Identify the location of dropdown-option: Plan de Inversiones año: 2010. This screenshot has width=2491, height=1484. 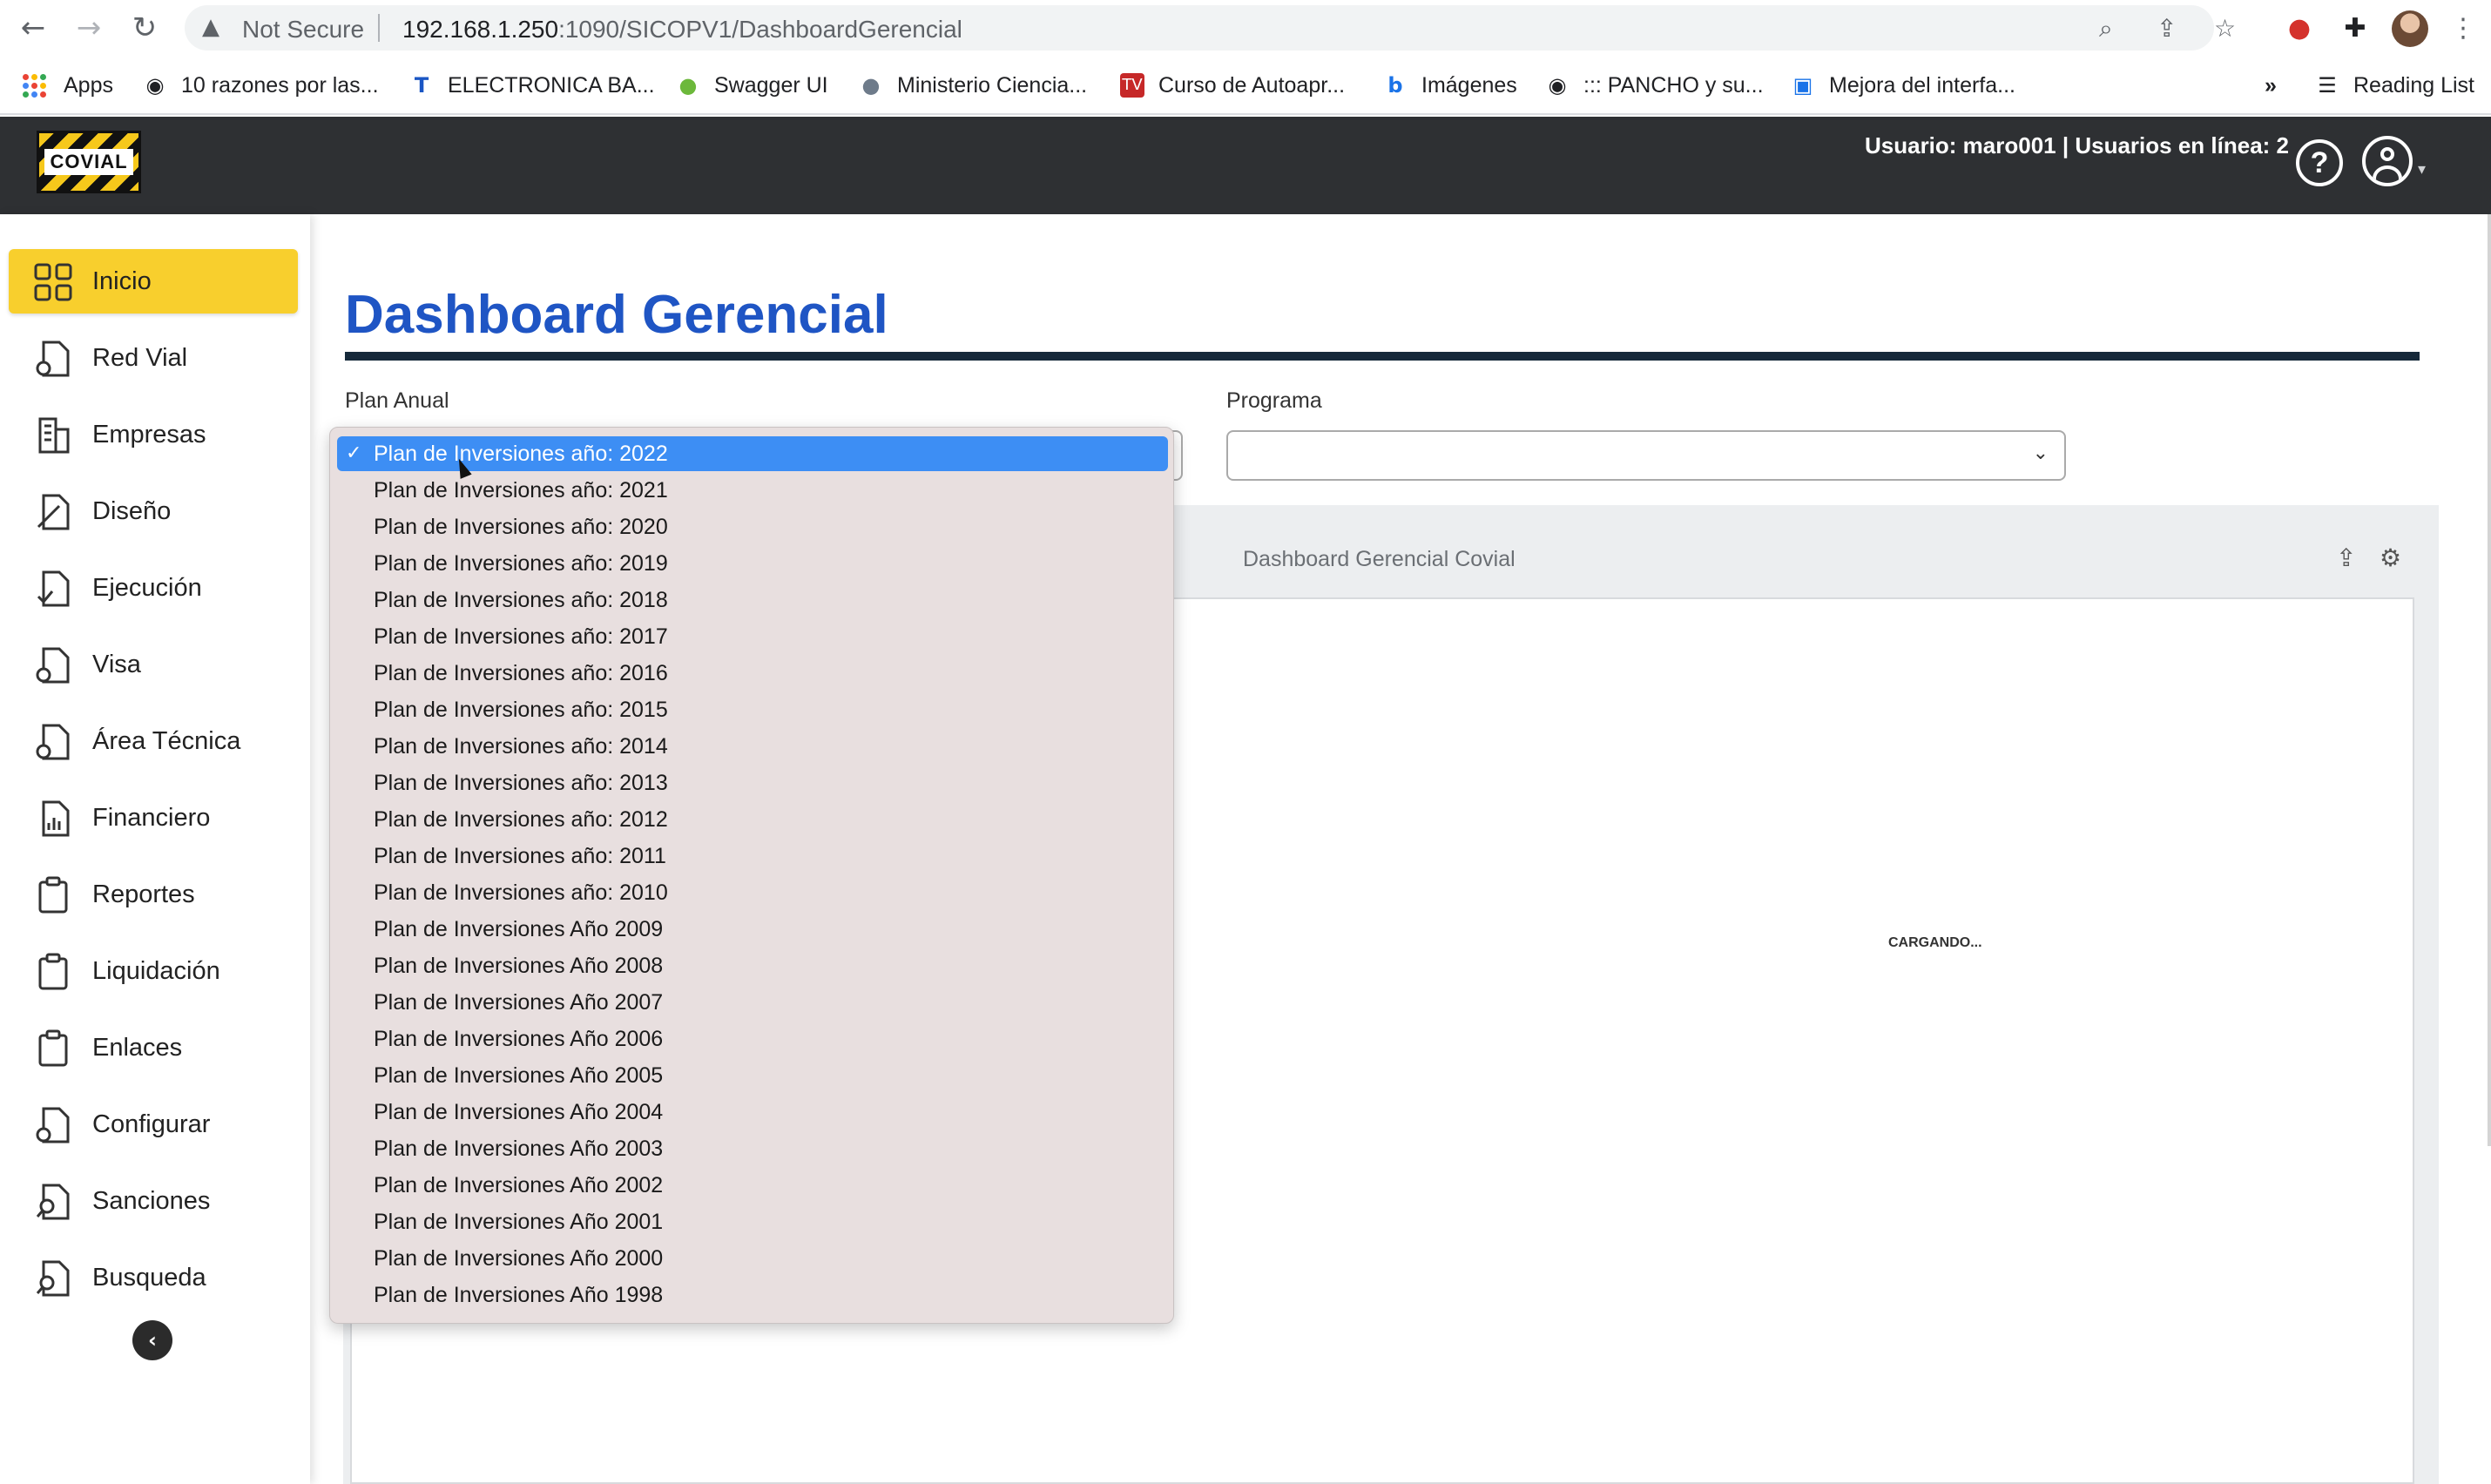
(753, 892).